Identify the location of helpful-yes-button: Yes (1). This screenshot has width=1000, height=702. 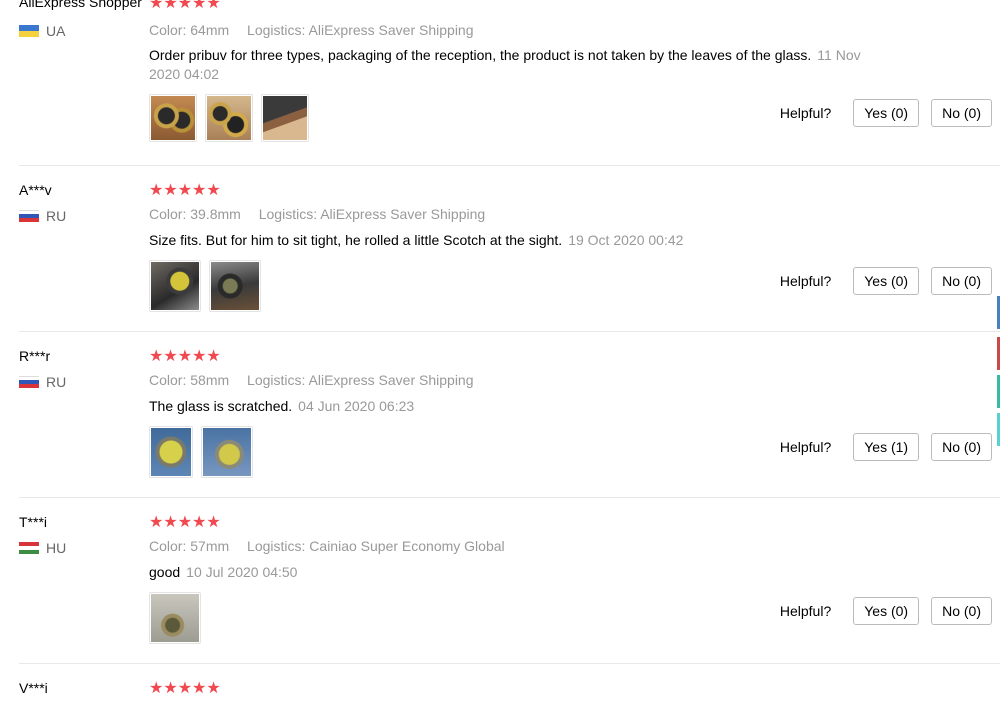
(886, 447).